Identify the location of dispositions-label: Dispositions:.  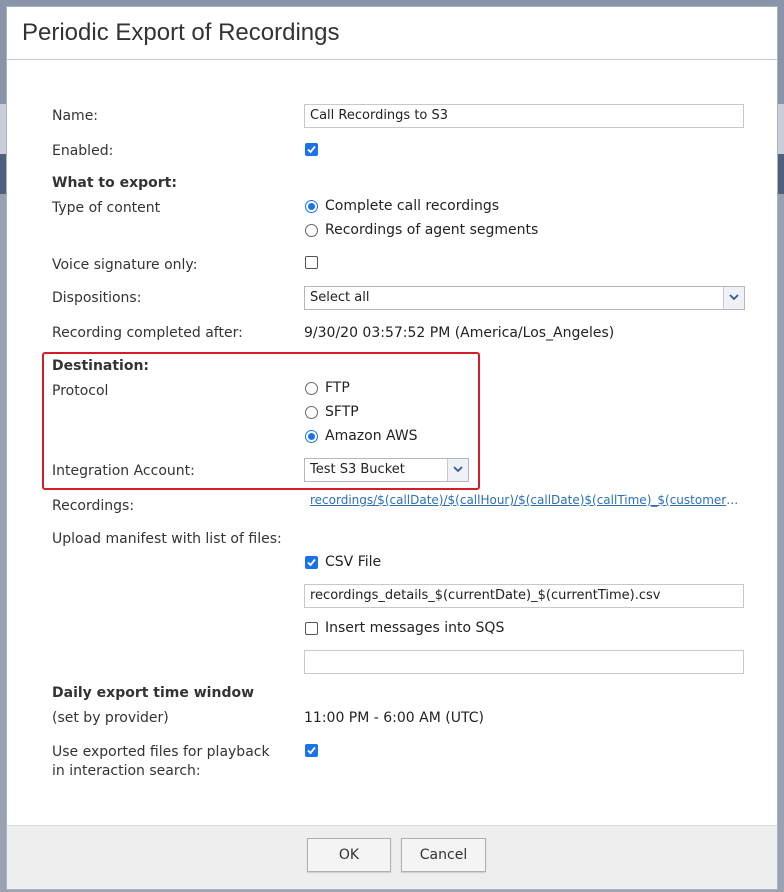
(97, 298).